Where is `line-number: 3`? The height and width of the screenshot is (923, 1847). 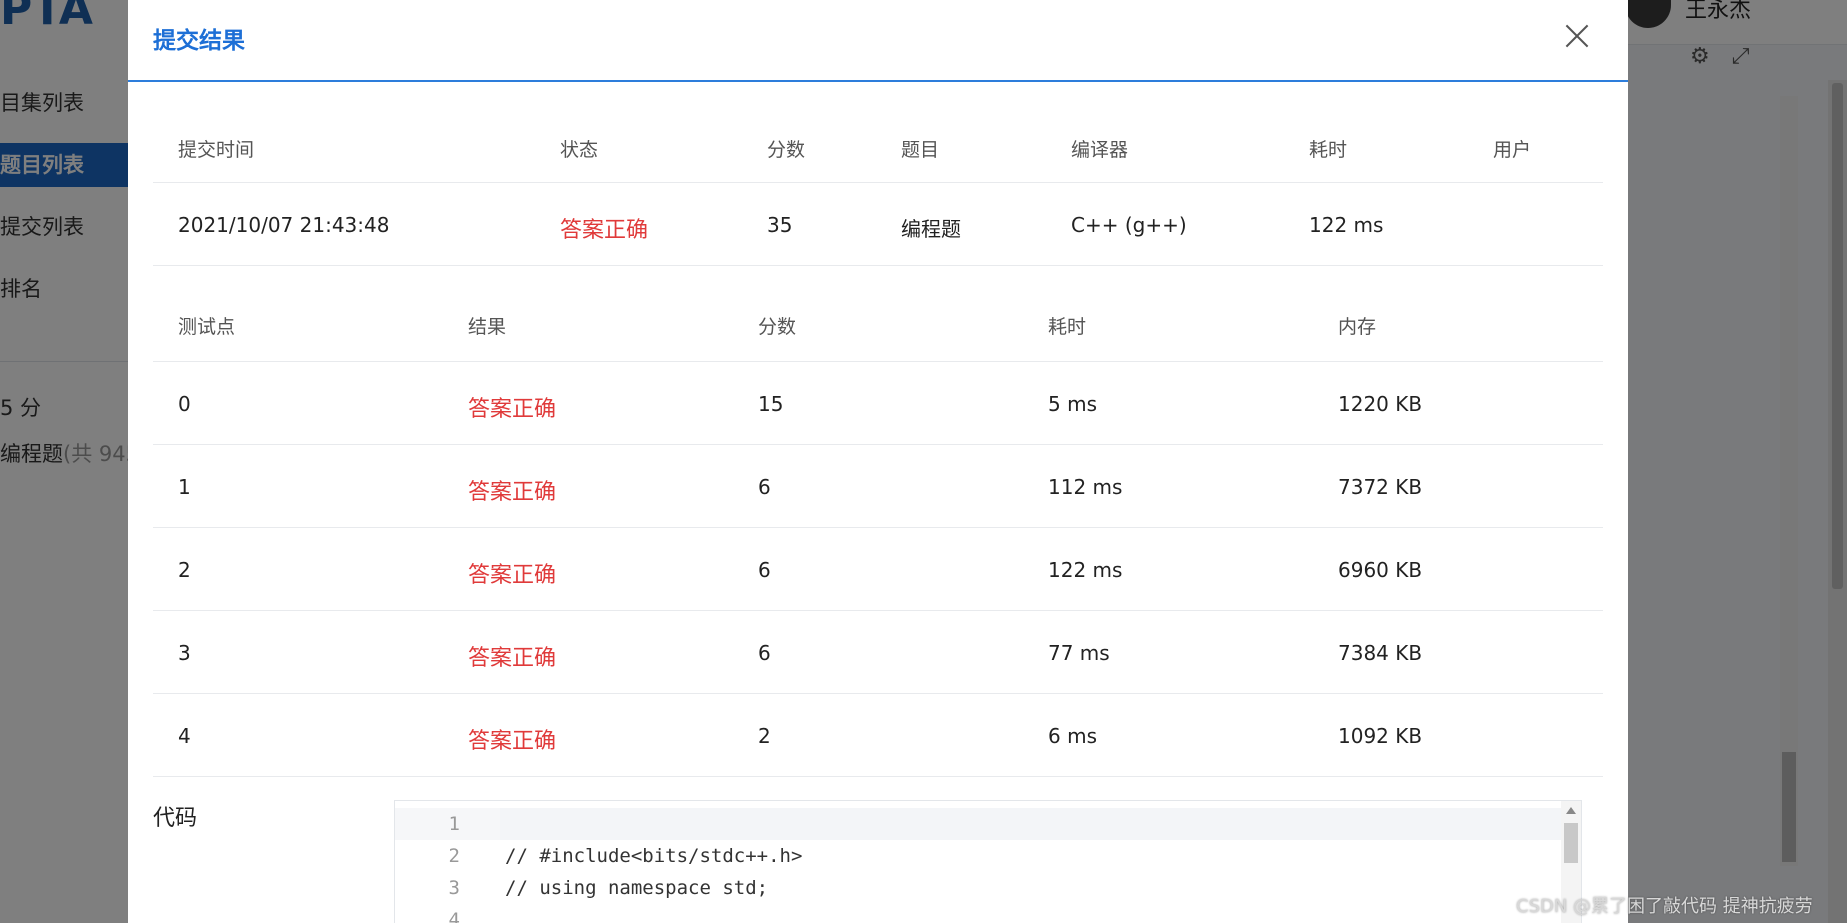
line-number: 3 is located at coordinates (454, 888).